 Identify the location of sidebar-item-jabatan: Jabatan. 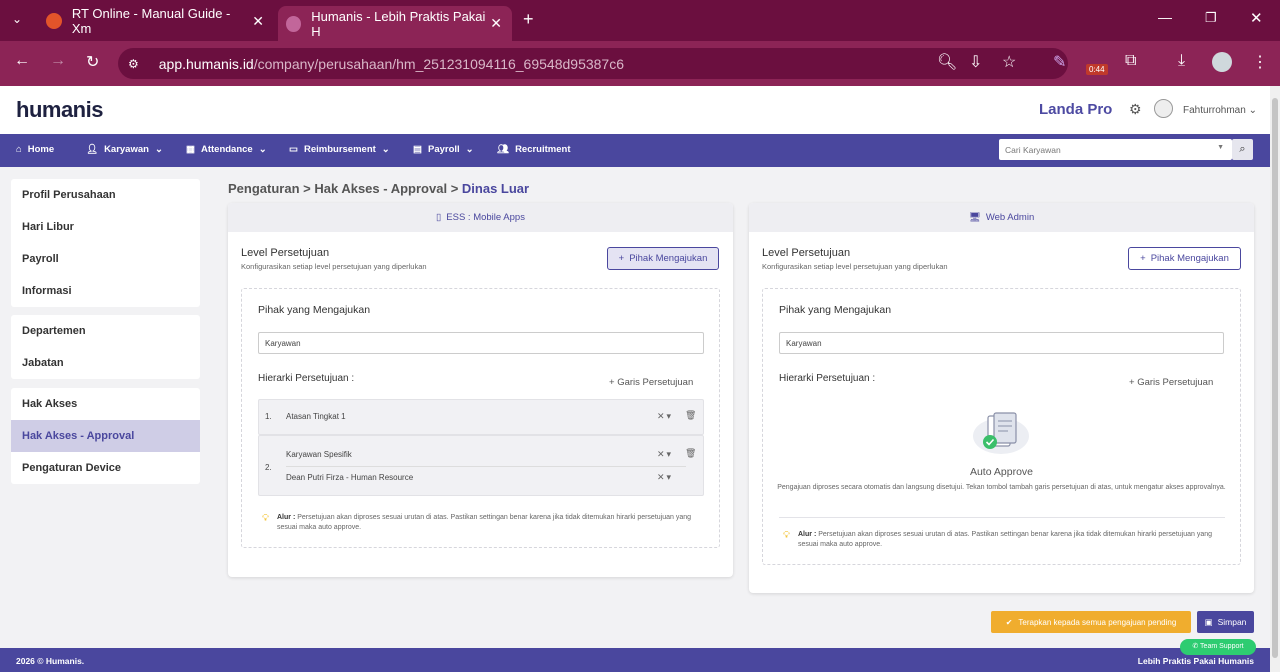
(105, 363).